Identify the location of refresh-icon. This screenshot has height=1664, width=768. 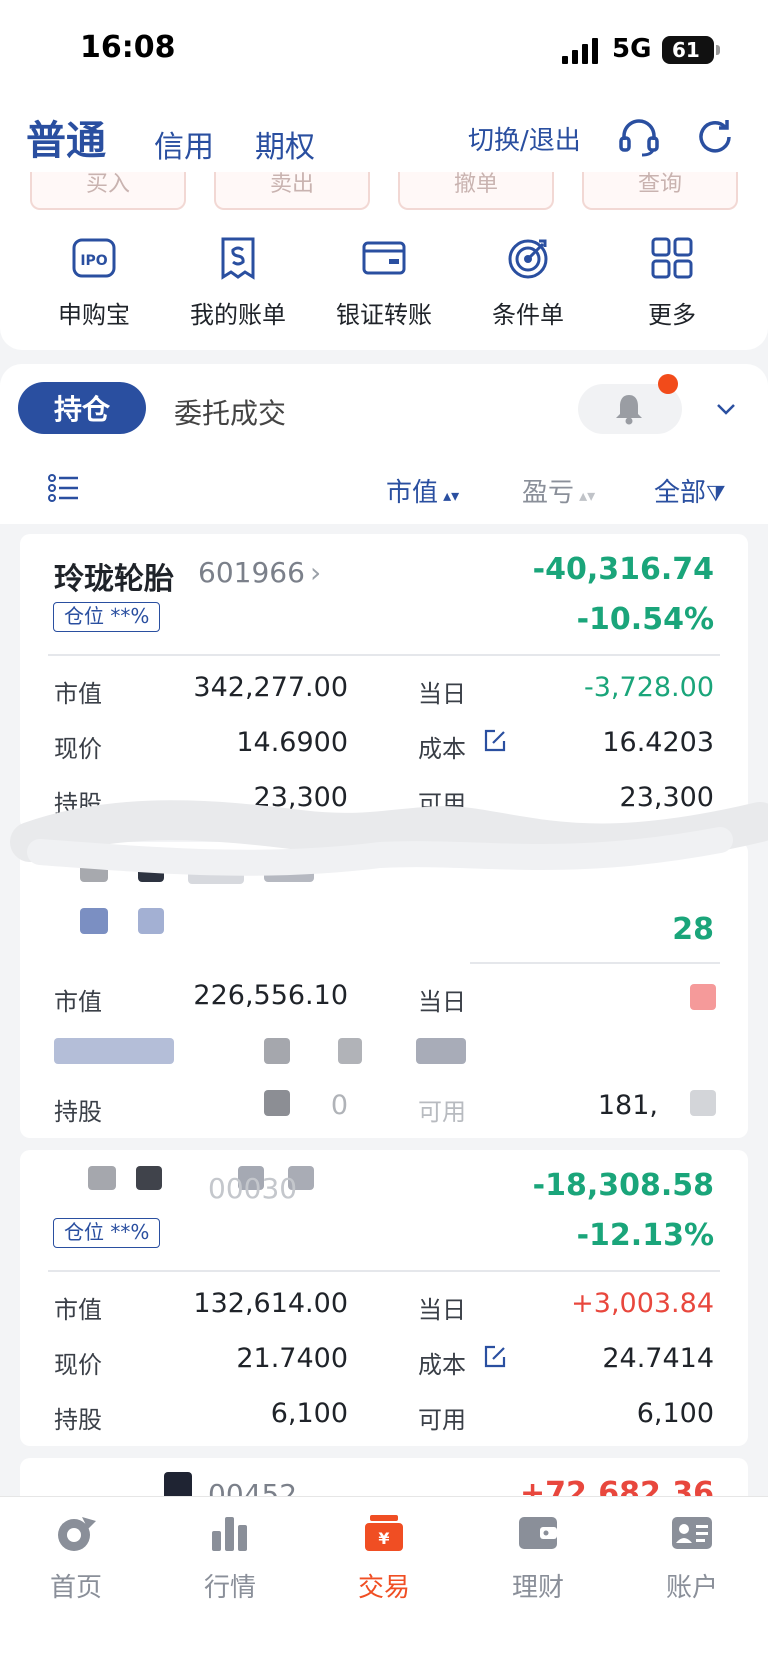
(715, 137).